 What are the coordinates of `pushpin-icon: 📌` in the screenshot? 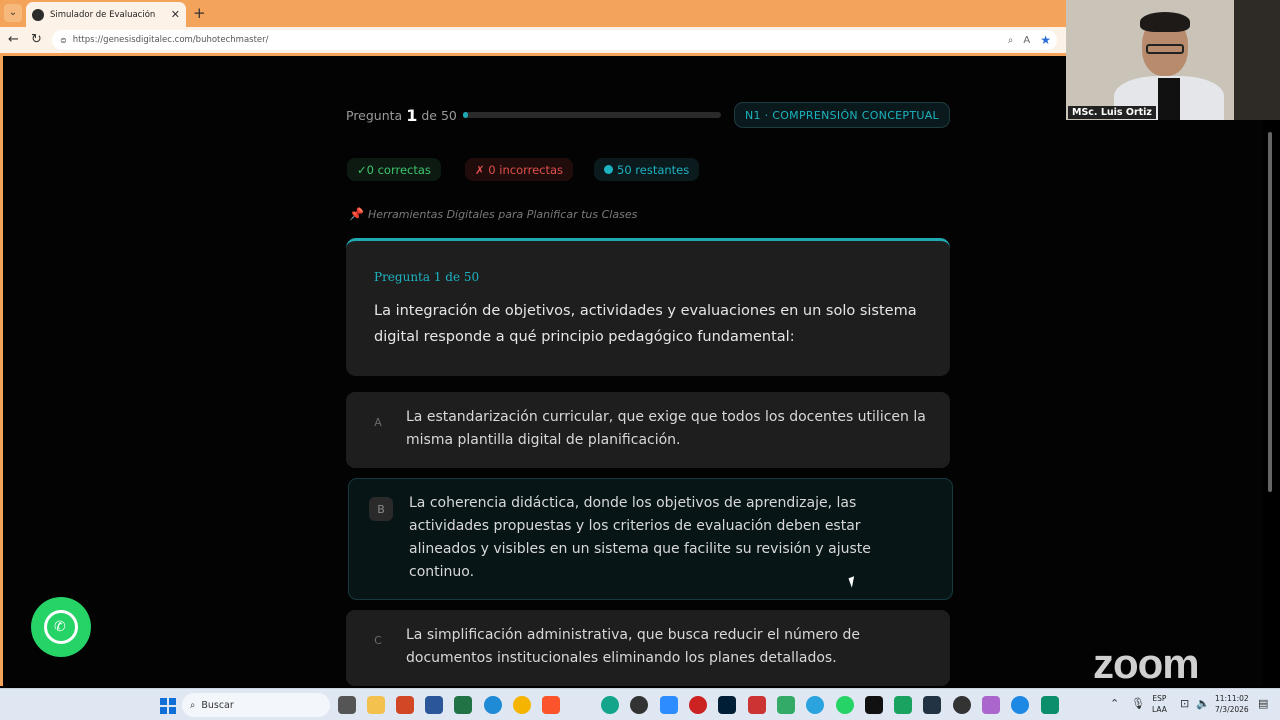 It's located at (356, 214).